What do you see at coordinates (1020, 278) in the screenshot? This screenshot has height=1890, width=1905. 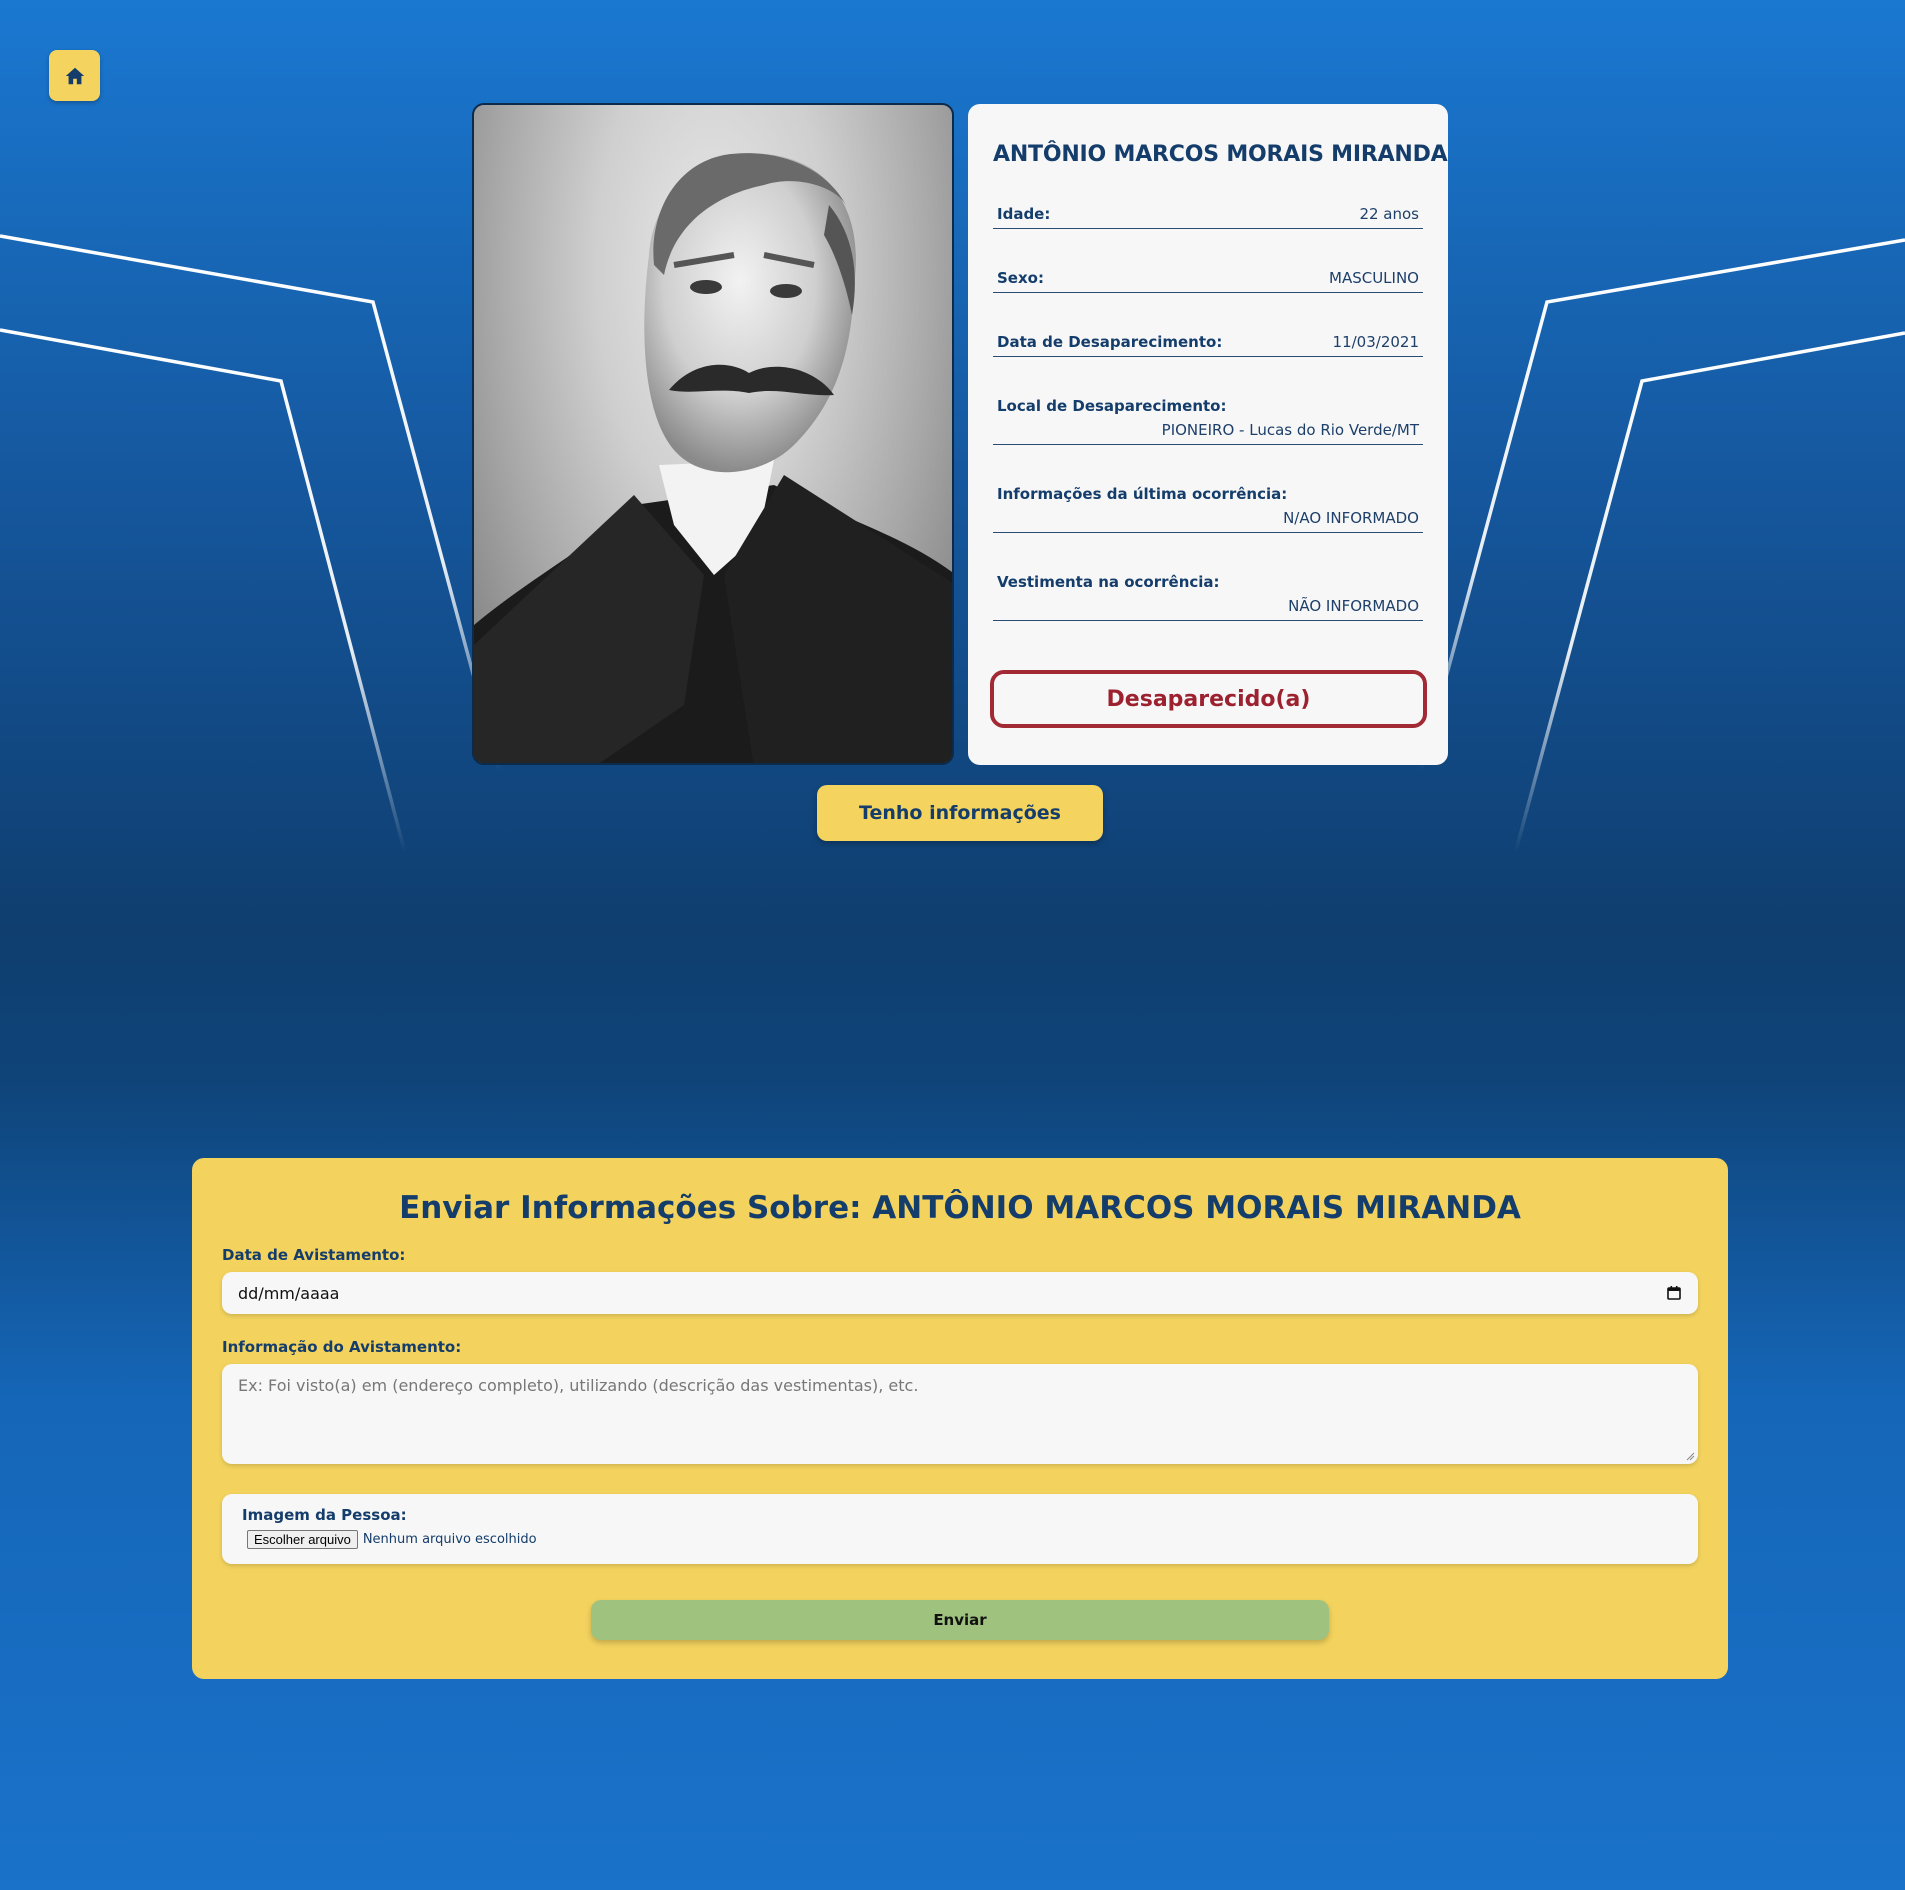 I see `sex-label: Sexo:` at bounding box center [1020, 278].